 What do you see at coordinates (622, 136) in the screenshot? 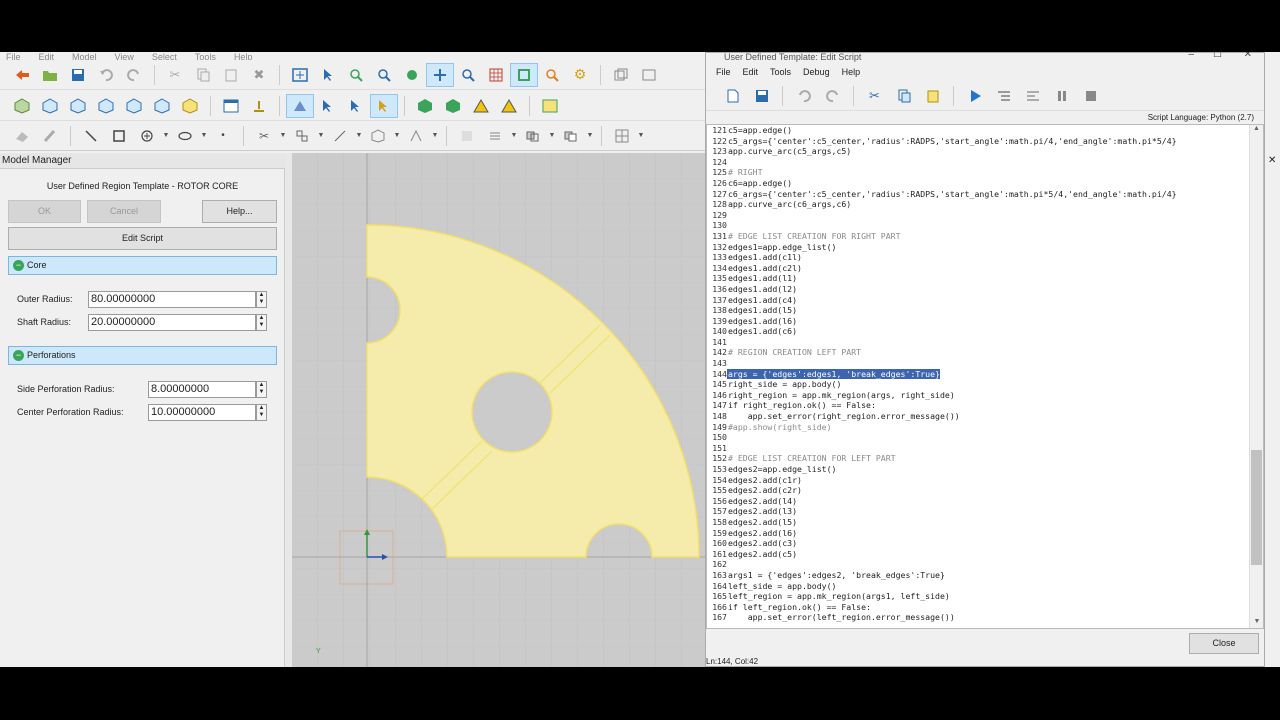
I see `mesh-view-icon` at bounding box center [622, 136].